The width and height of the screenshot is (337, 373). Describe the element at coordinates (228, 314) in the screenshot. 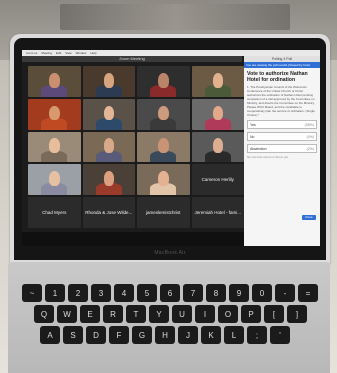

I see `keyboard-key: O` at that location.